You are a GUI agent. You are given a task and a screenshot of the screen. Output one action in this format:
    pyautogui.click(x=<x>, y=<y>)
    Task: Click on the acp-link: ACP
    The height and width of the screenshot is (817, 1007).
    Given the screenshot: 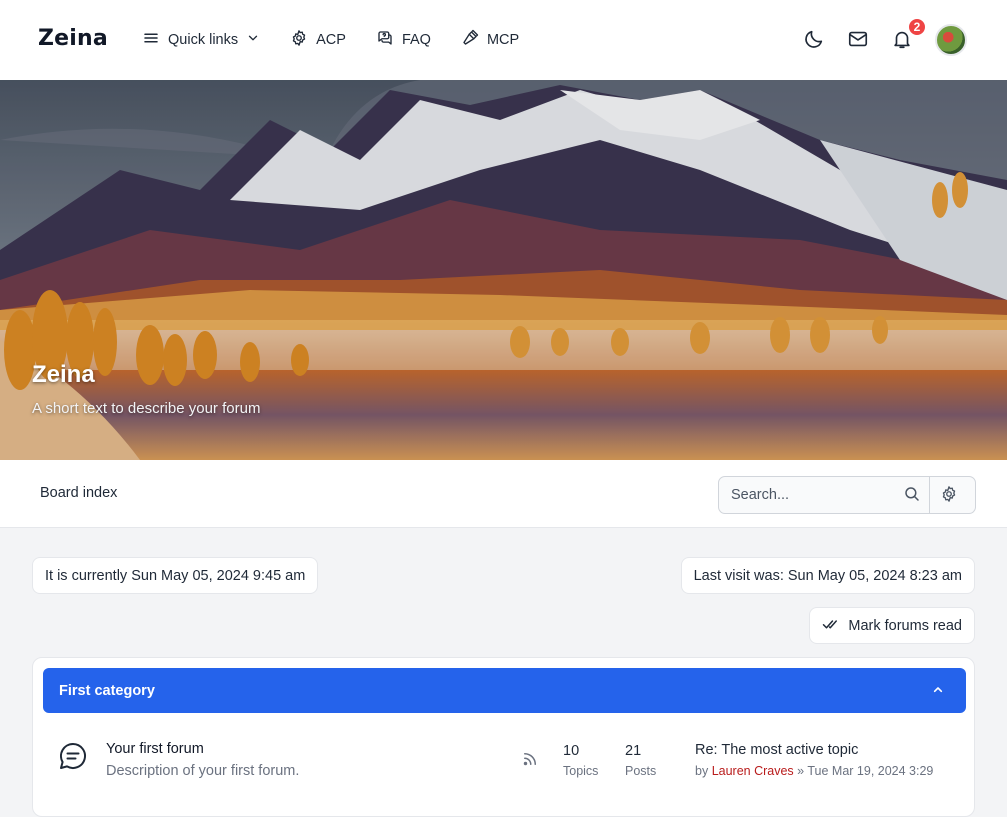 What is the action you would take?
    pyautogui.click(x=318, y=40)
    